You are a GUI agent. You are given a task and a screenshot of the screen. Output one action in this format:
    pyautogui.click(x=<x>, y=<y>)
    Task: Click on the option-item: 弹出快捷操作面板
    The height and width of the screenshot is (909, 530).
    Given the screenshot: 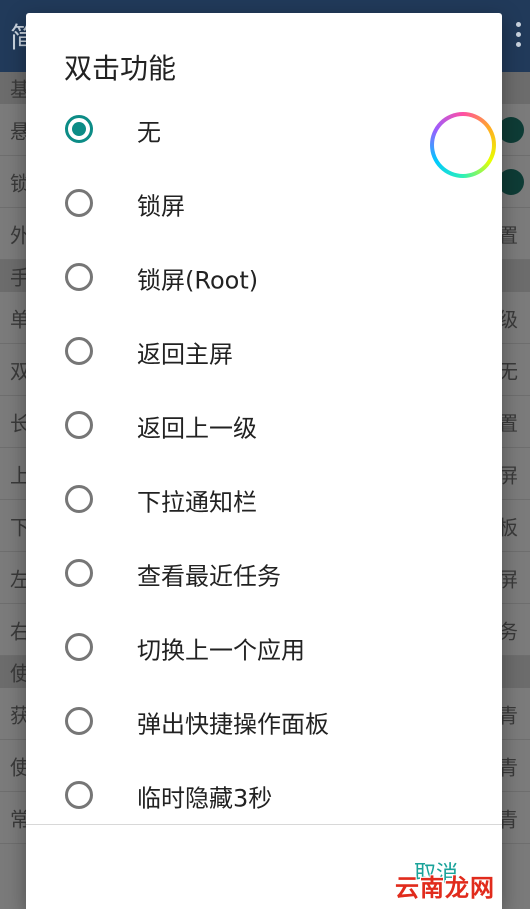 What is the action you would take?
    pyautogui.click(x=264, y=722)
    